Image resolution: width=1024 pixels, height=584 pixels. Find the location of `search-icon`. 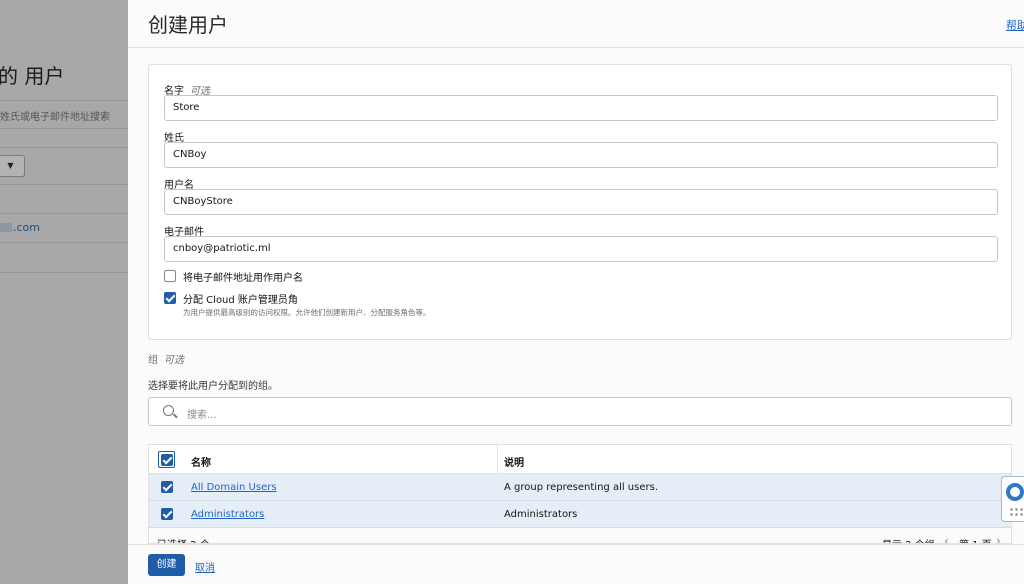

search-icon is located at coordinates (168, 410).